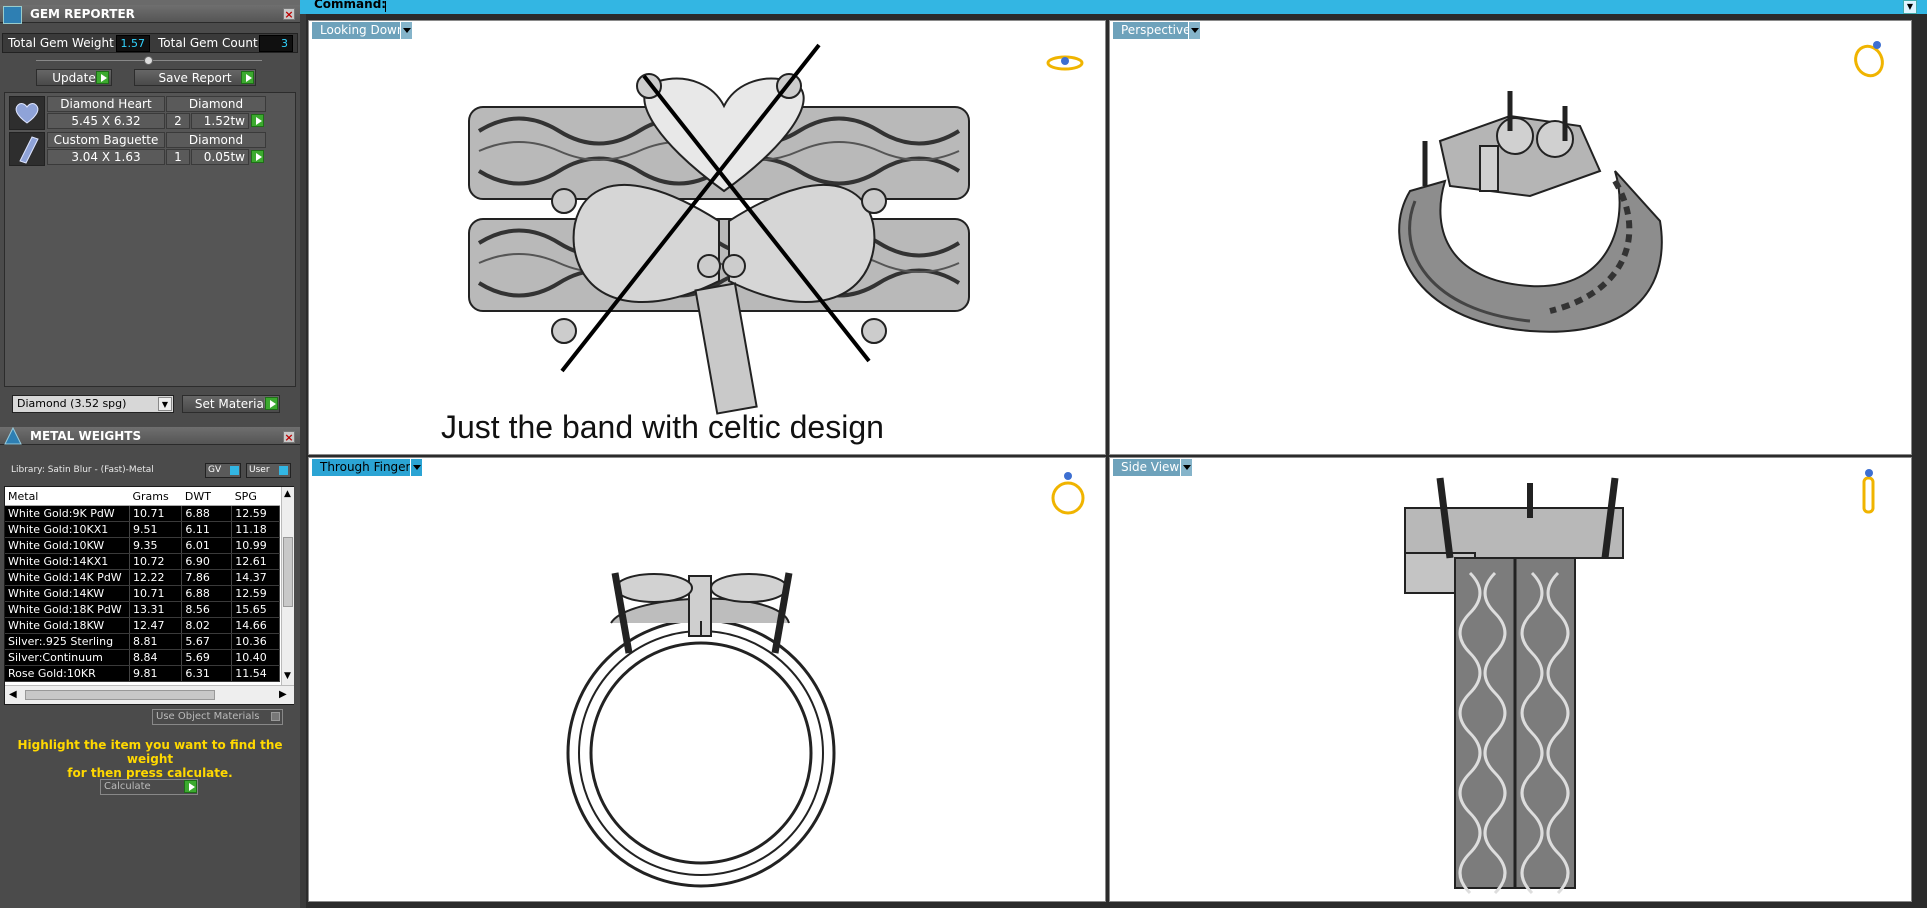  I want to click on table-cell: 6.01, so click(207, 545).